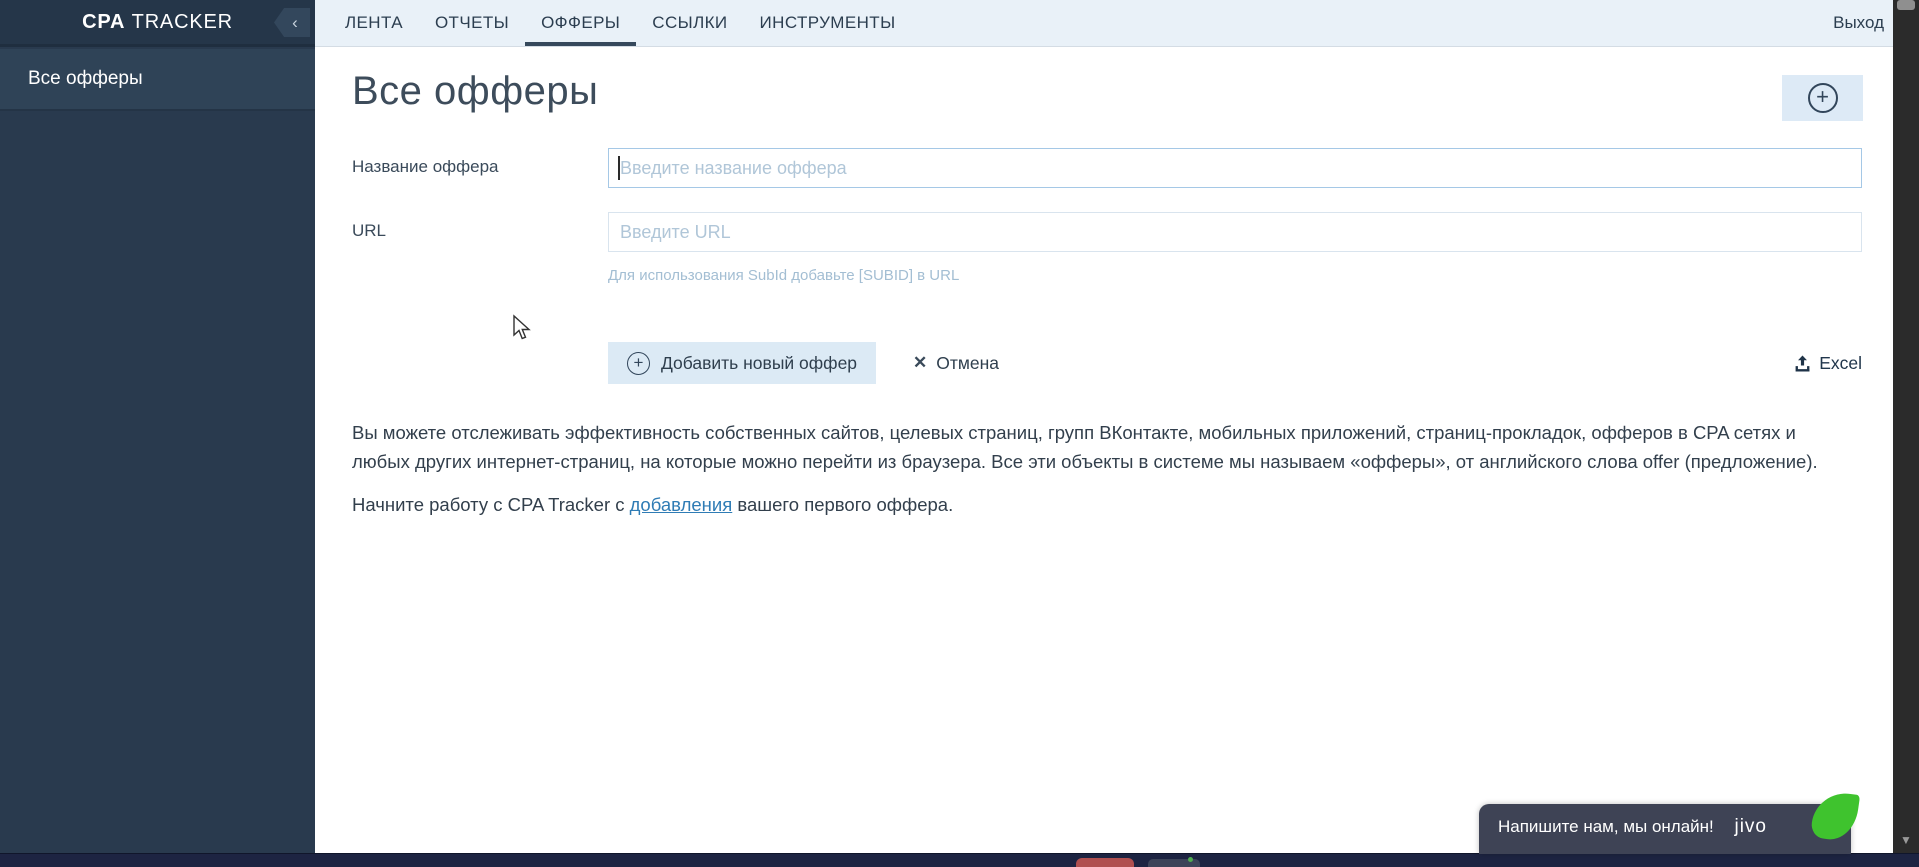 Image resolution: width=1919 pixels, height=867 pixels. I want to click on sidebar-collapse-button: ‹, so click(292, 22).